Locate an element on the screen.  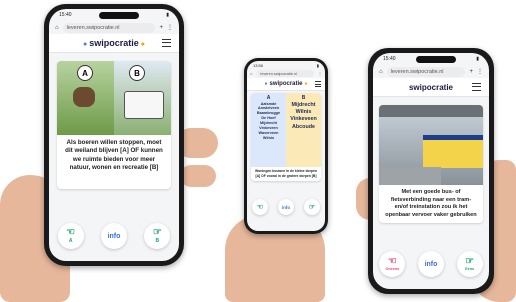
agree-button: ☞ Eens is located at coordinates (469, 264).